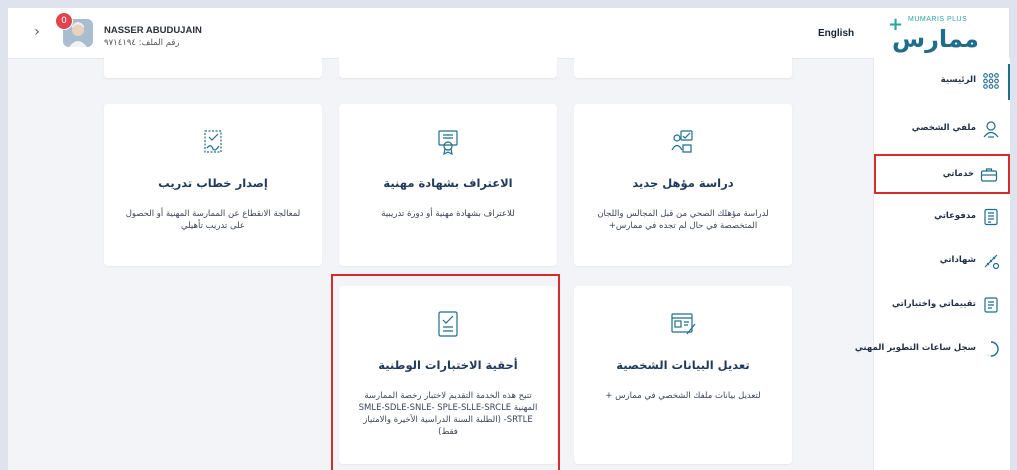 The image size is (1017, 470). What do you see at coordinates (64, 21) in the screenshot?
I see `notification-badge: 0` at bounding box center [64, 21].